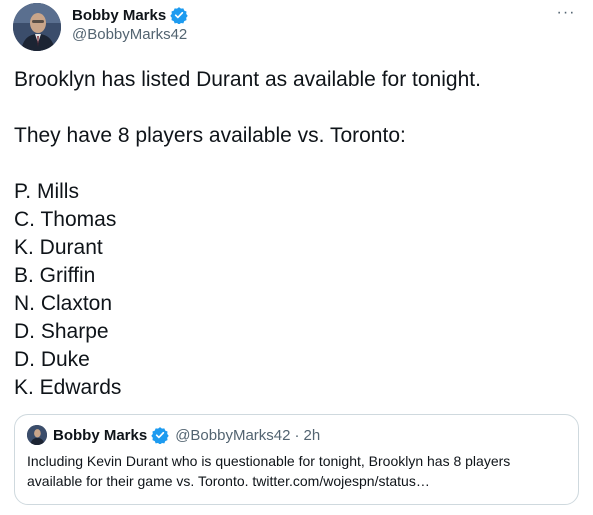 The image size is (593, 515). I want to click on quoted-author-handle: @BobbyMarks42, so click(233, 435).